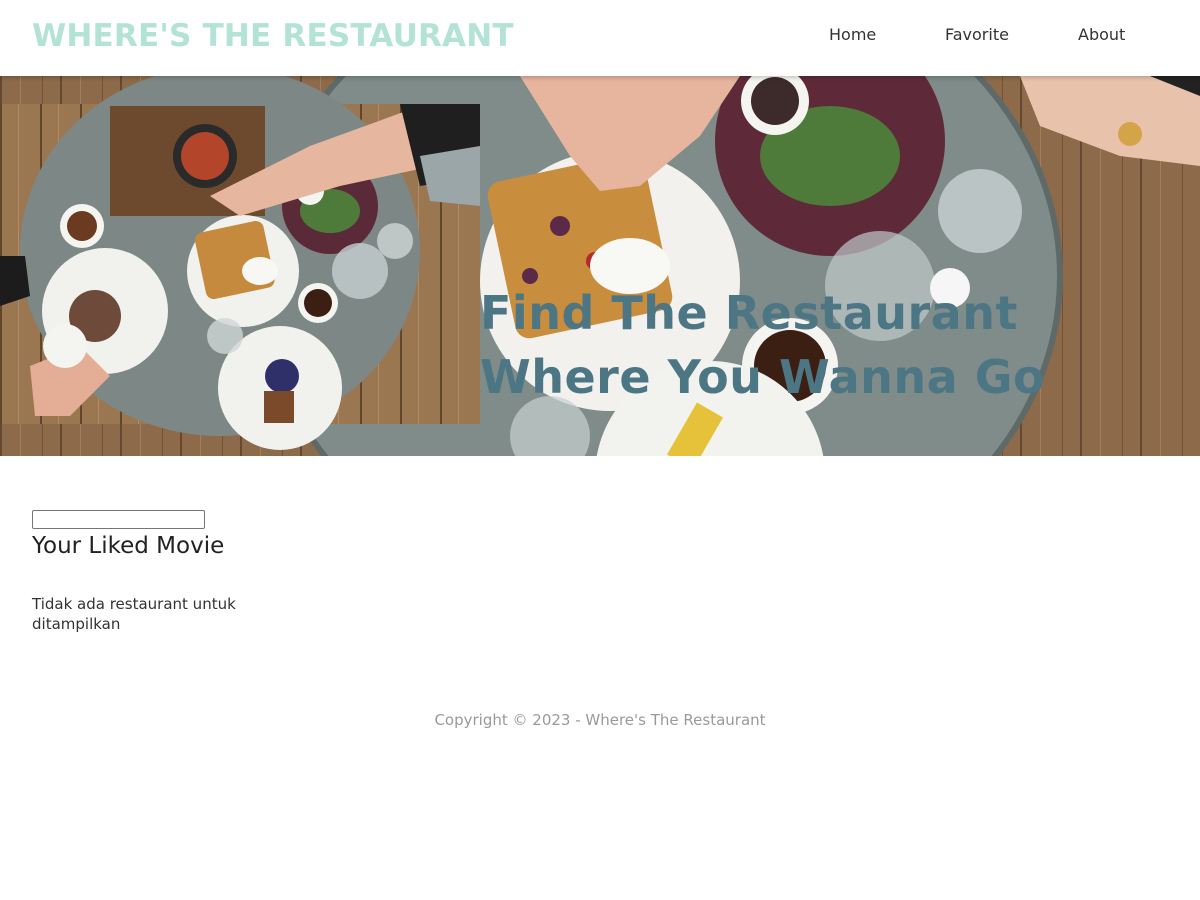 The width and height of the screenshot is (1200, 900). I want to click on brand-title: WHERE'S THE RESTAURANT, so click(273, 36).